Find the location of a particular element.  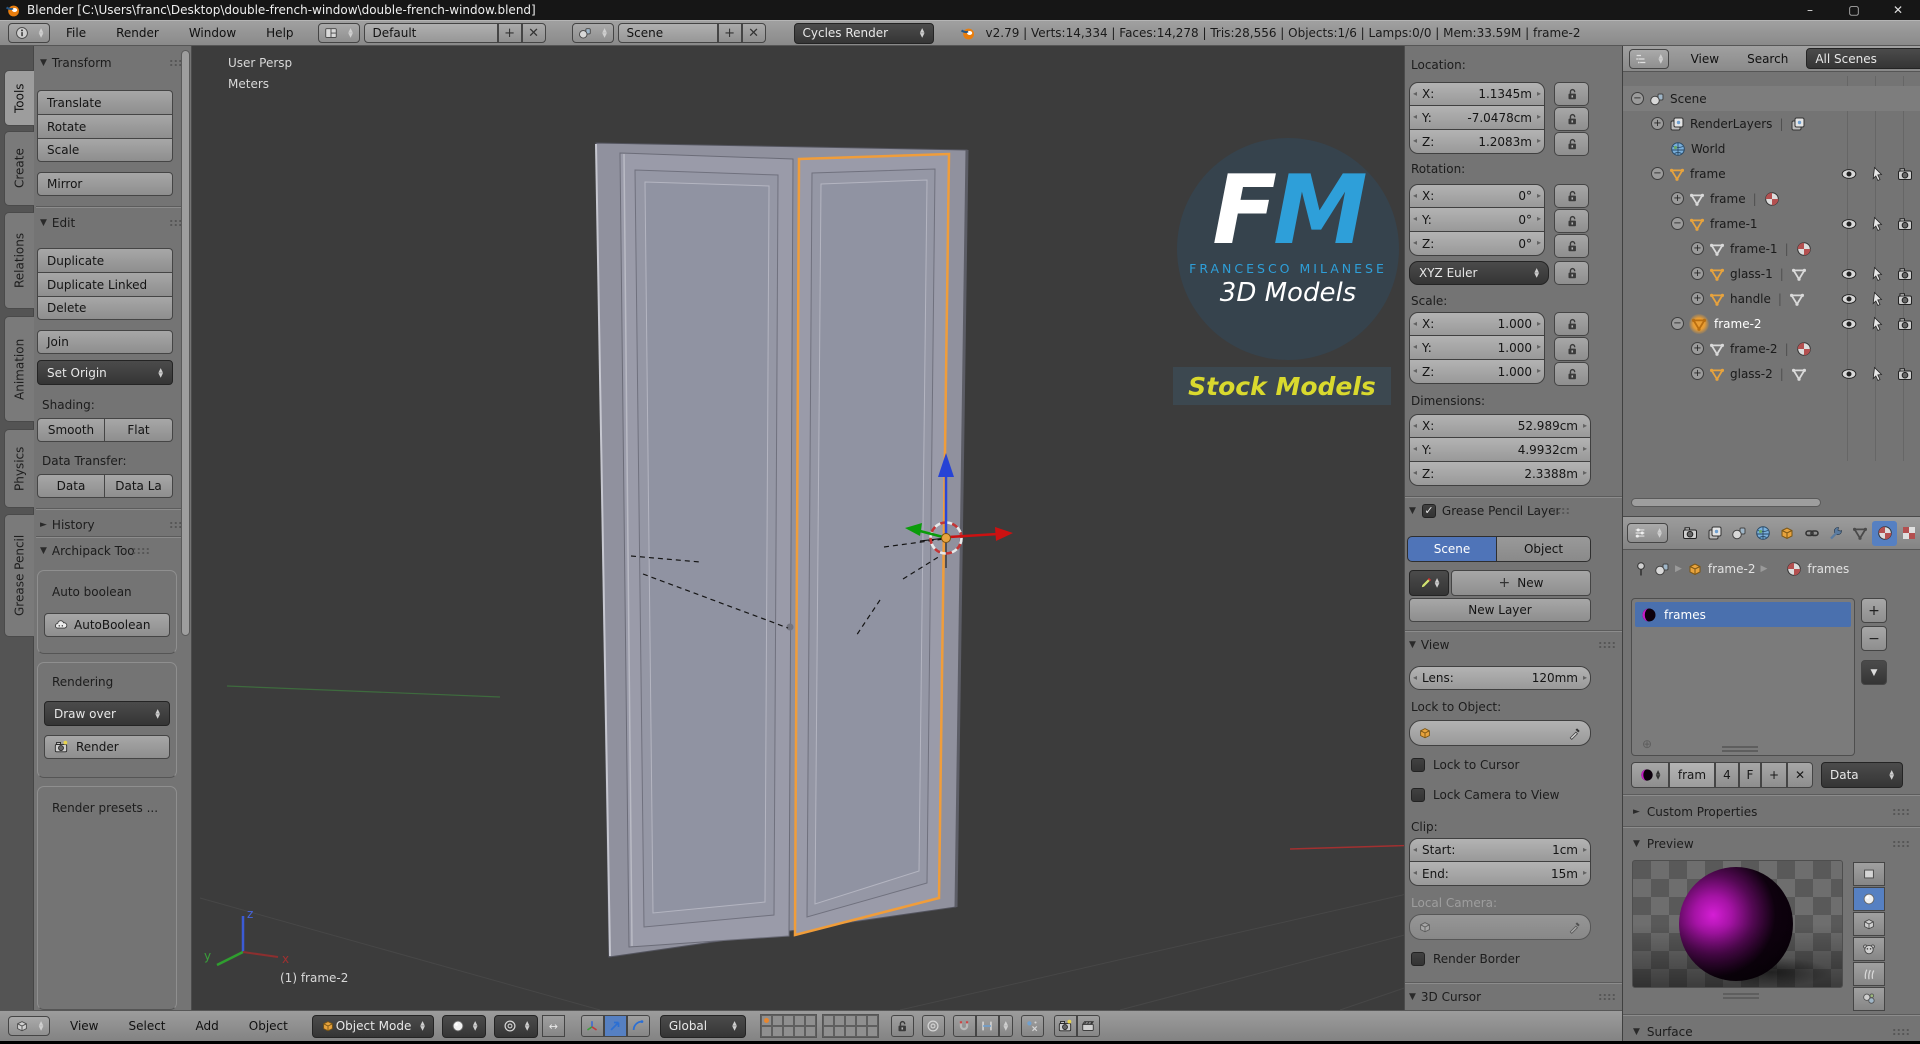

scale-y-lock-button is located at coordinates (1571, 349).